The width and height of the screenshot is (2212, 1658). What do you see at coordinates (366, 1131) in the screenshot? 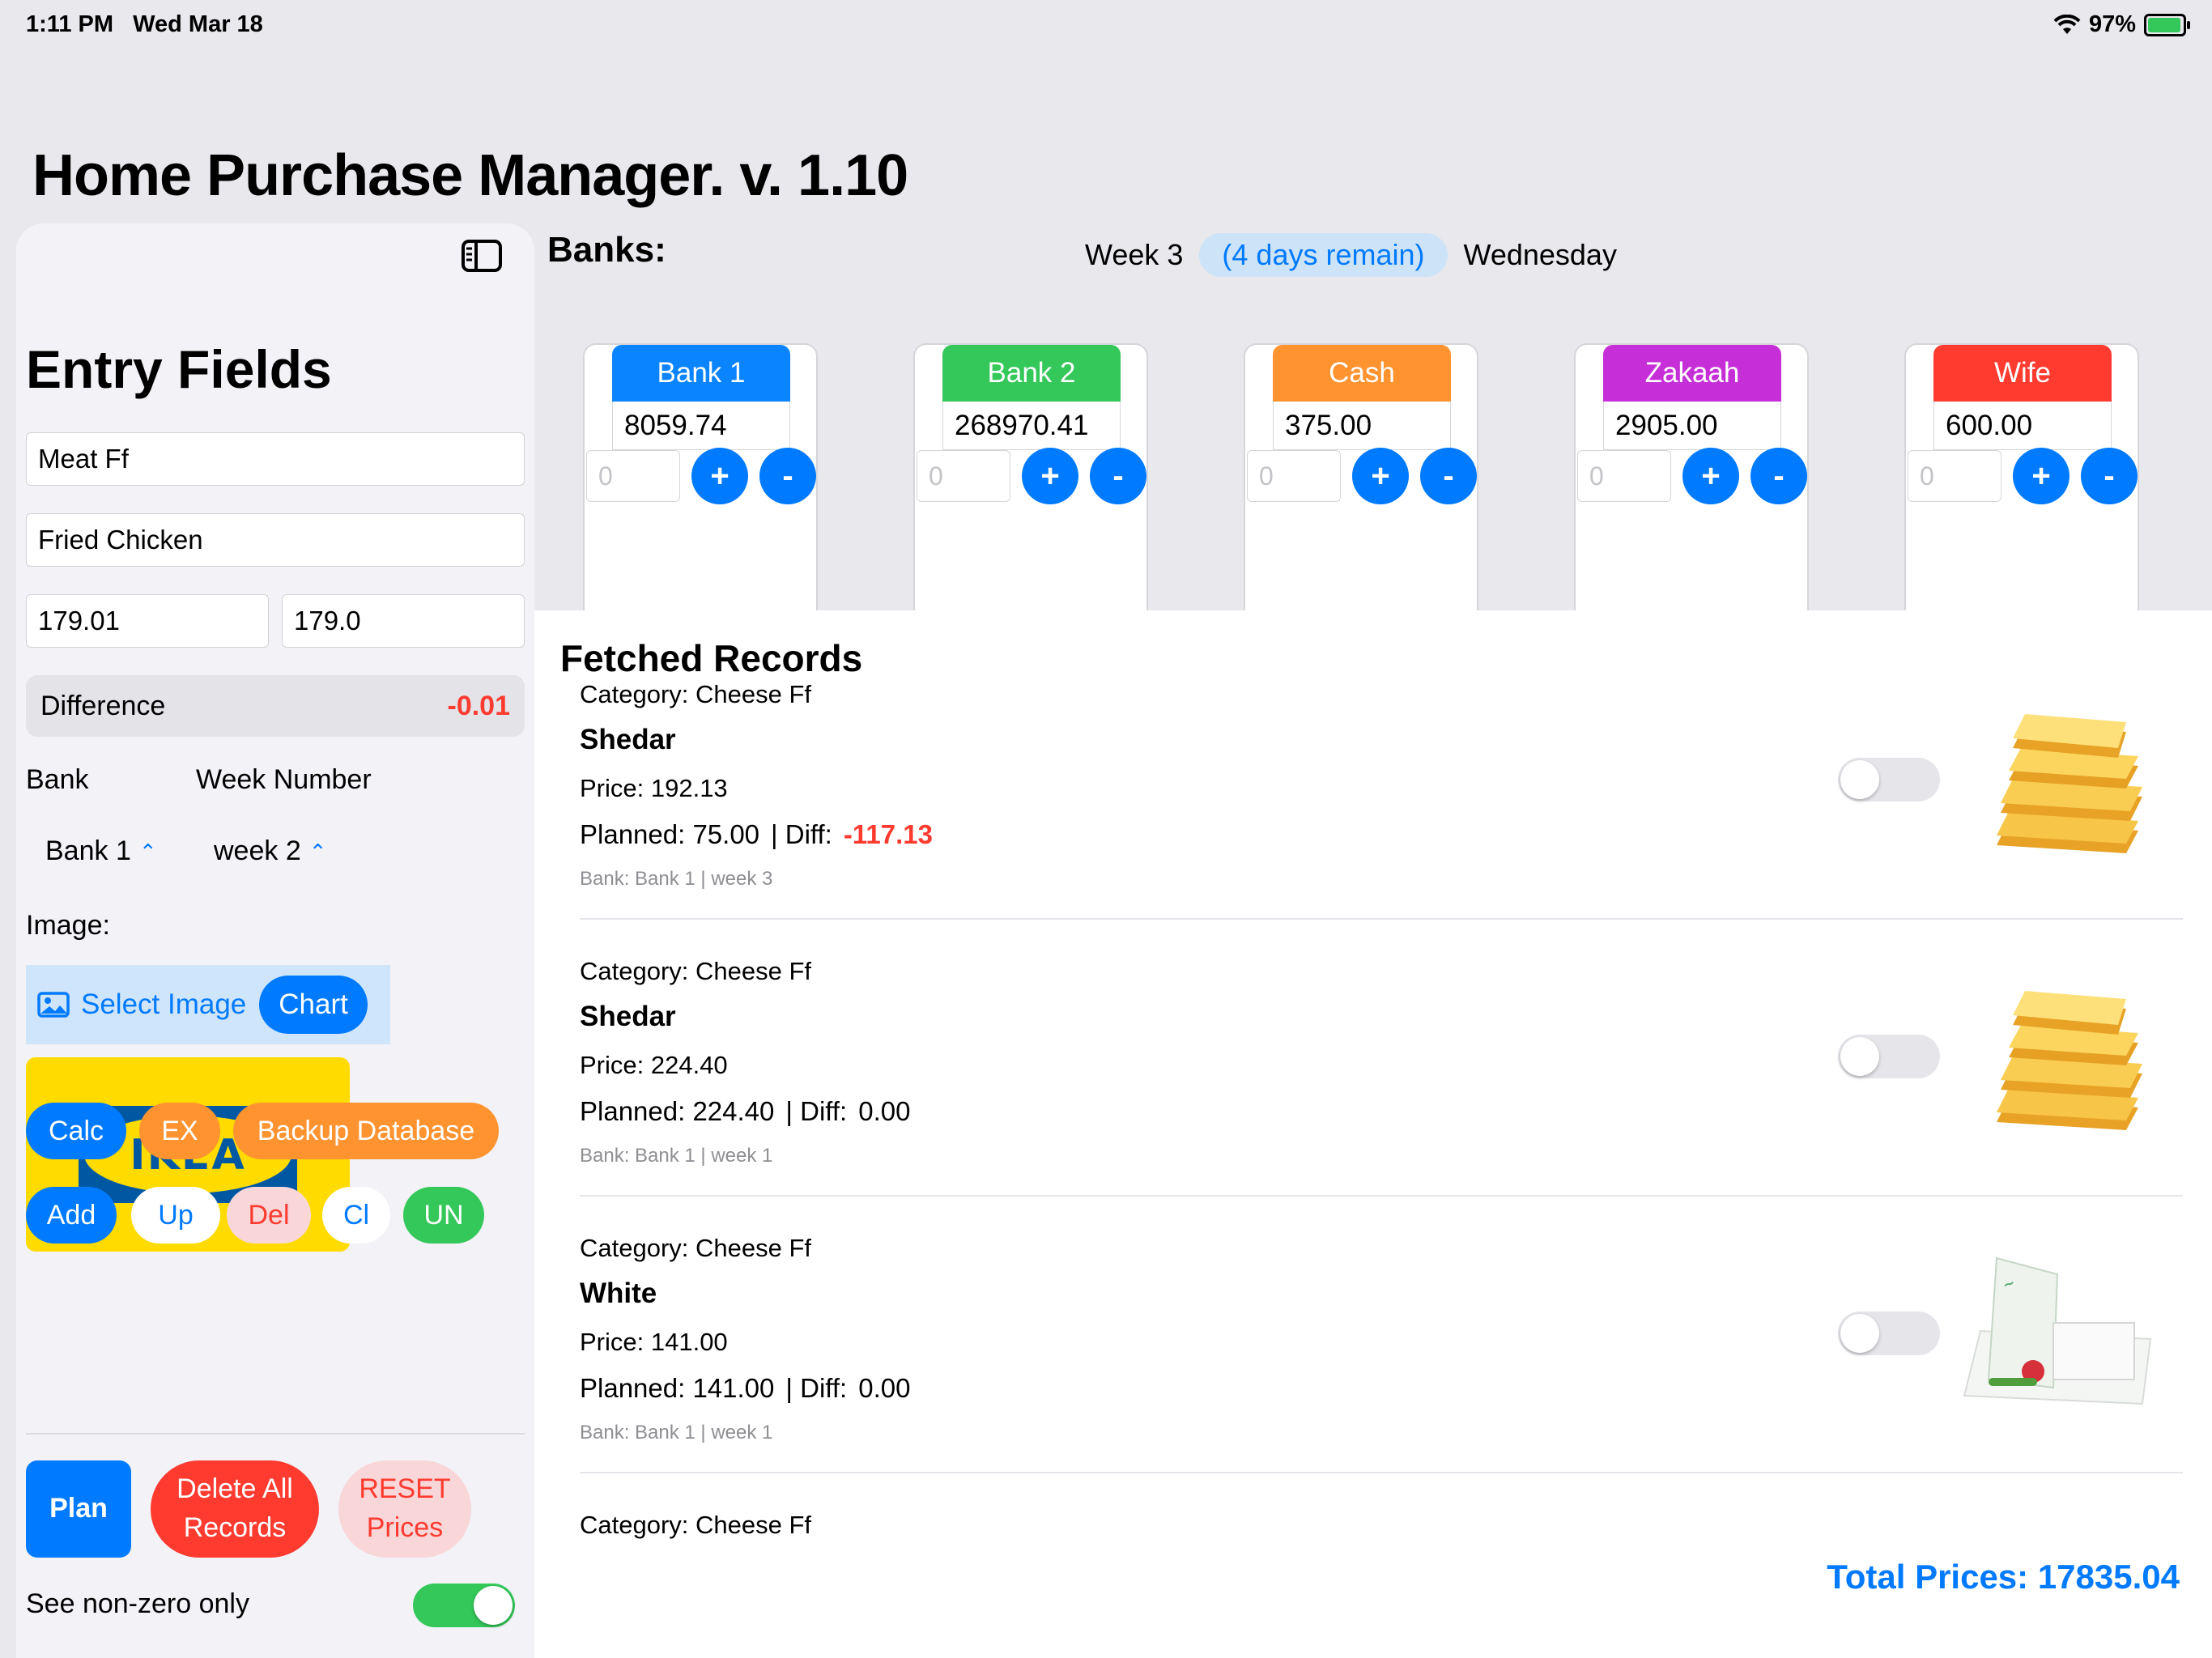
I see `backup-database-button: Backup Database` at bounding box center [366, 1131].